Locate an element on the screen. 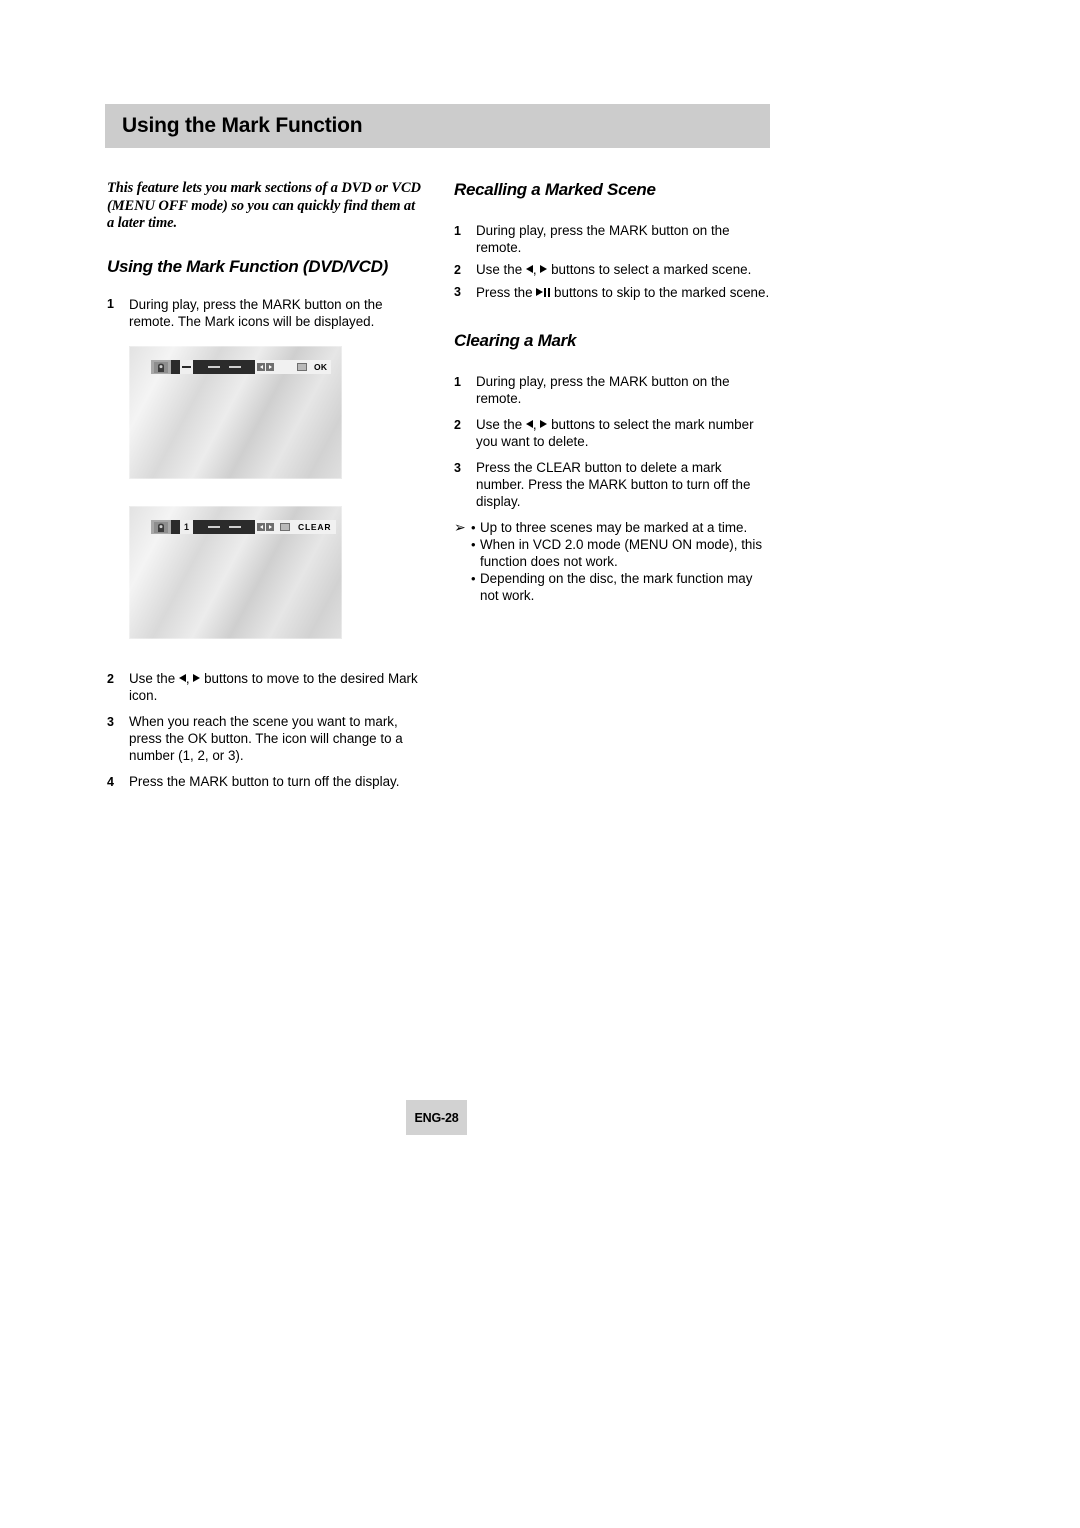 This screenshot has width=1080, height=1528. section-heading-clearing-a-mark: Clearing a Mark is located at coordinates (515, 340).